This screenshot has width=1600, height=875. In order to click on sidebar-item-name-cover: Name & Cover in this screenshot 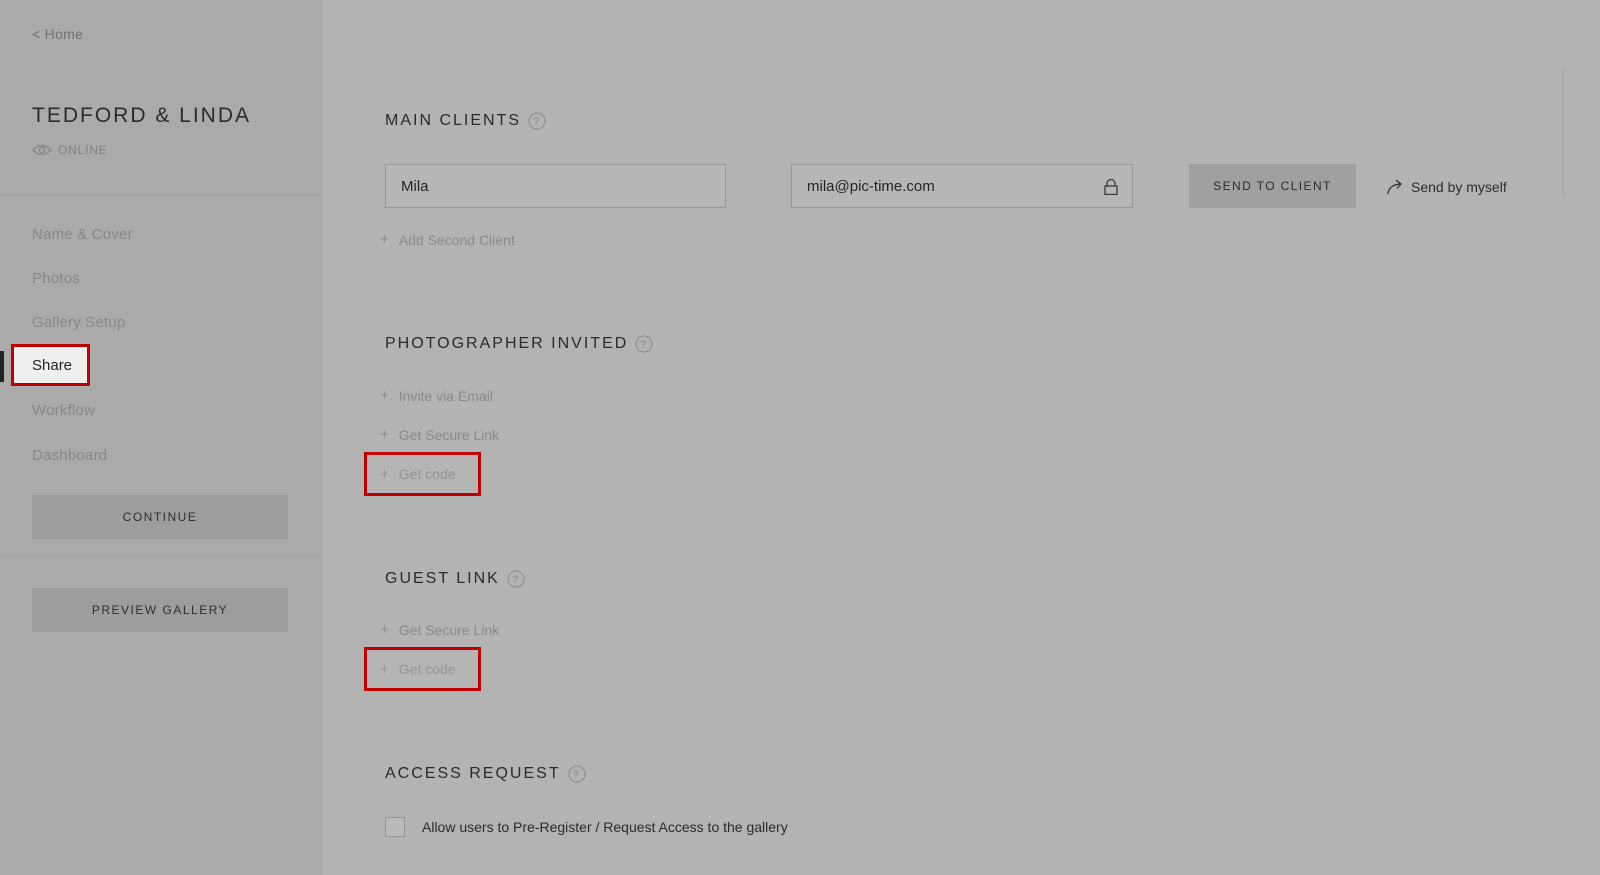, I will do `click(82, 234)`.